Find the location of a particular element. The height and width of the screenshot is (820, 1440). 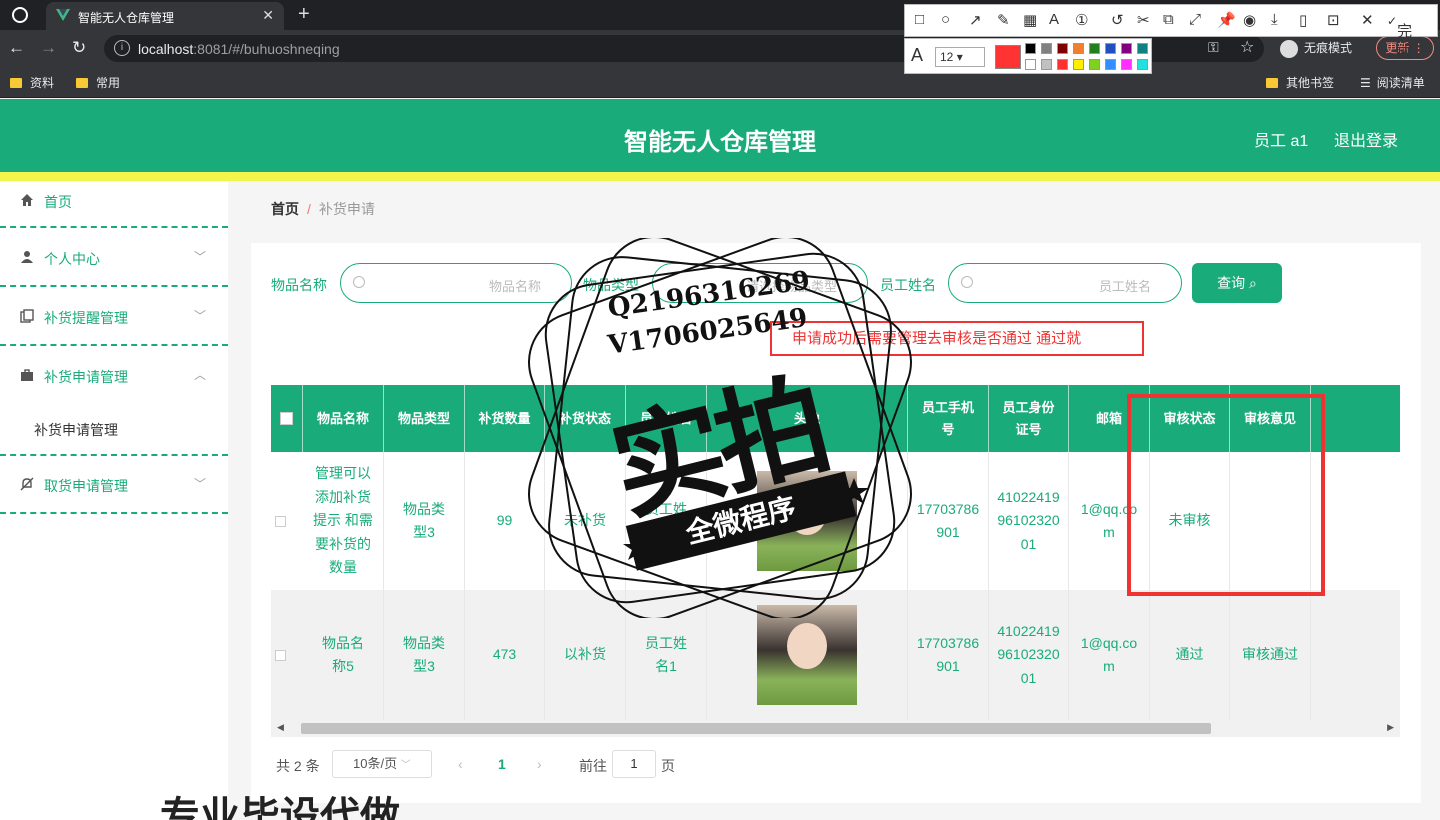

bookmark-folder-1: 资料 is located at coordinates (32, 82).